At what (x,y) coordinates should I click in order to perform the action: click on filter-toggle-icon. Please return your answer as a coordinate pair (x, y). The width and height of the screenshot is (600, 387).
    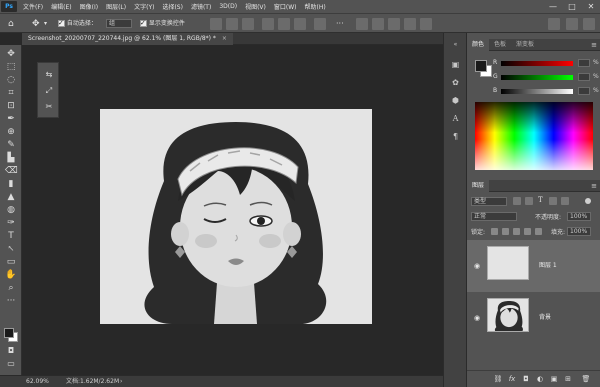
    Looking at the image, I should click on (588, 201).